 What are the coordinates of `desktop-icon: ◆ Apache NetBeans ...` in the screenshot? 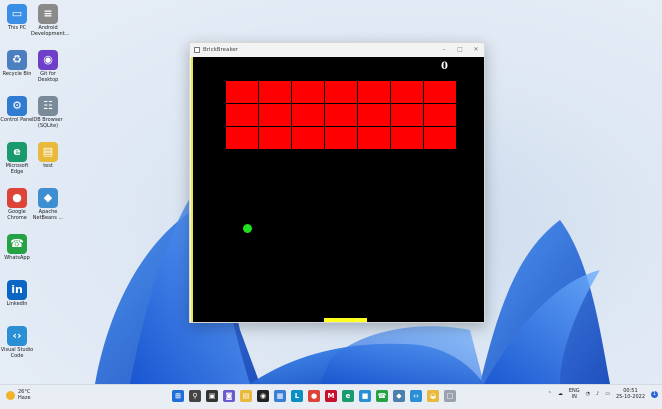 It's located at (48, 205).